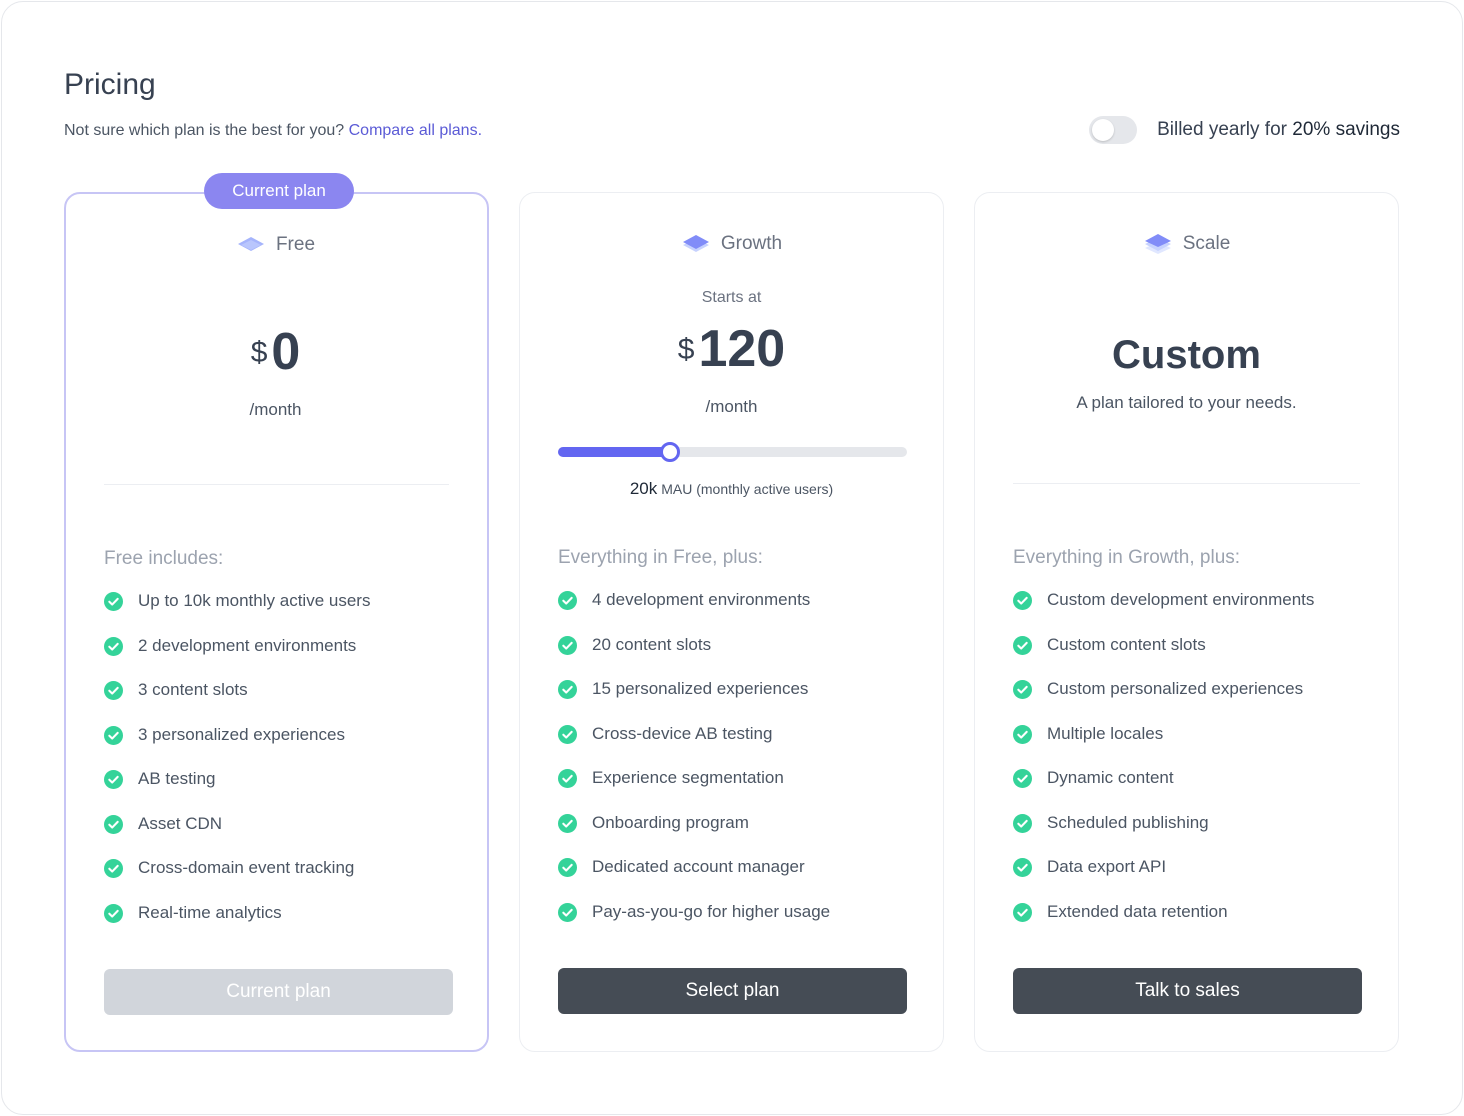  What do you see at coordinates (698, 866) in the screenshot?
I see `feature-text: Dedicated account manager` at bounding box center [698, 866].